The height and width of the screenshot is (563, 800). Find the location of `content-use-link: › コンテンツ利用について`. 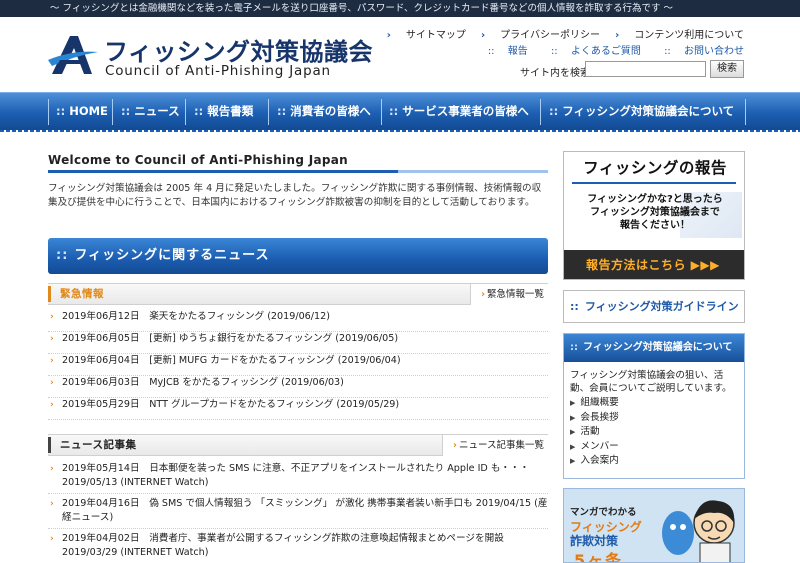

content-use-link: › コンテンツ利用について is located at coordinates (679, 35).